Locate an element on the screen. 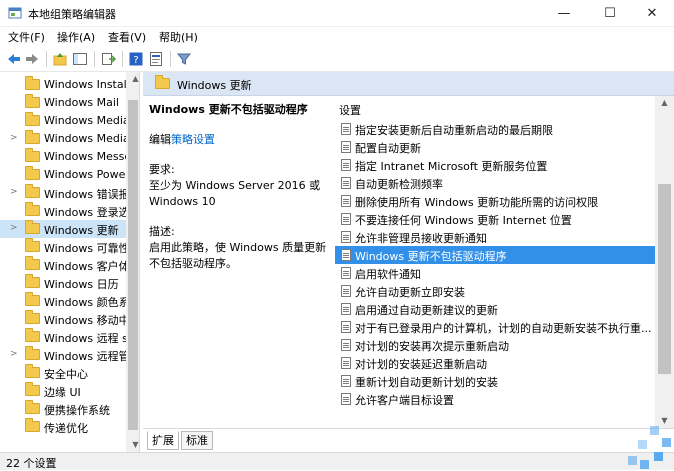  tree-item-label: 安全中心 is located at coordinates (66, 374).